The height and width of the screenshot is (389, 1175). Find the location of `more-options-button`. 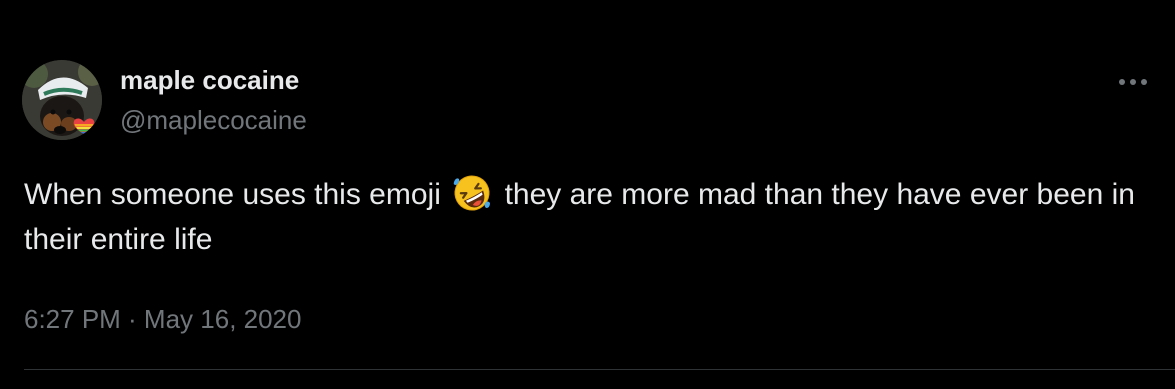

more-options-button is located at coordinates (1133, 82).